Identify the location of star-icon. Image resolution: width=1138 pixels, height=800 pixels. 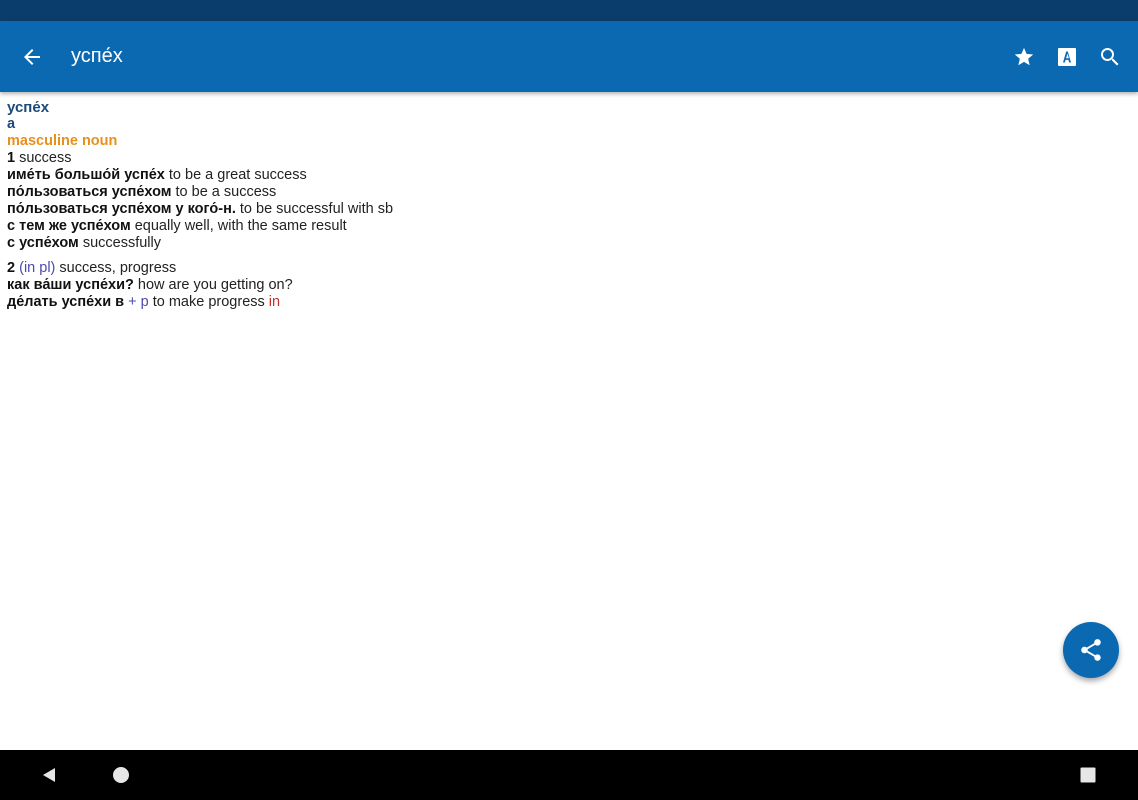
(1024, 56).